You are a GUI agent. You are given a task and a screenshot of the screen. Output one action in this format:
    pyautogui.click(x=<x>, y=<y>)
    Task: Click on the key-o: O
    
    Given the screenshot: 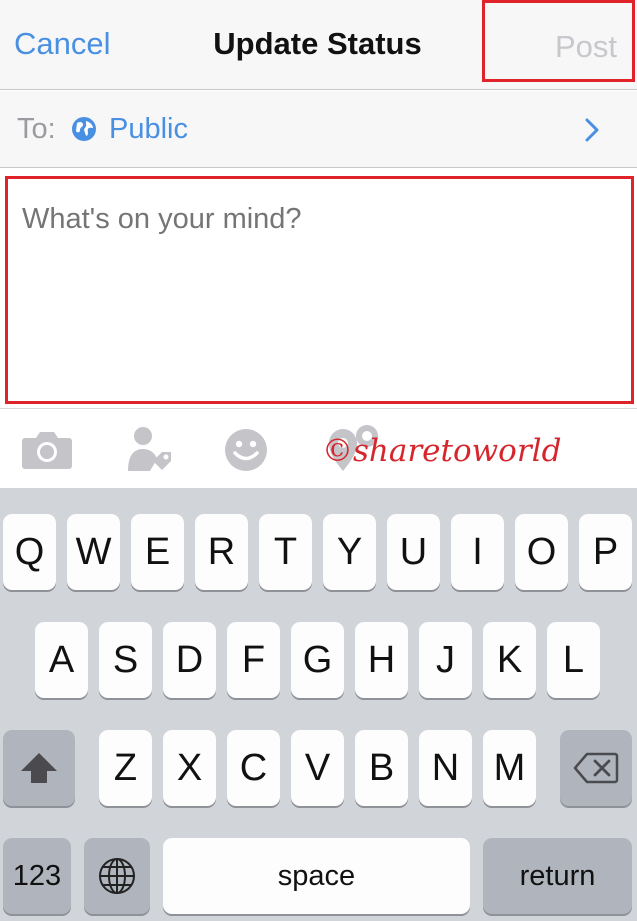 What is the action you would take?
    pyautogui.click(x=541, y=552)
    